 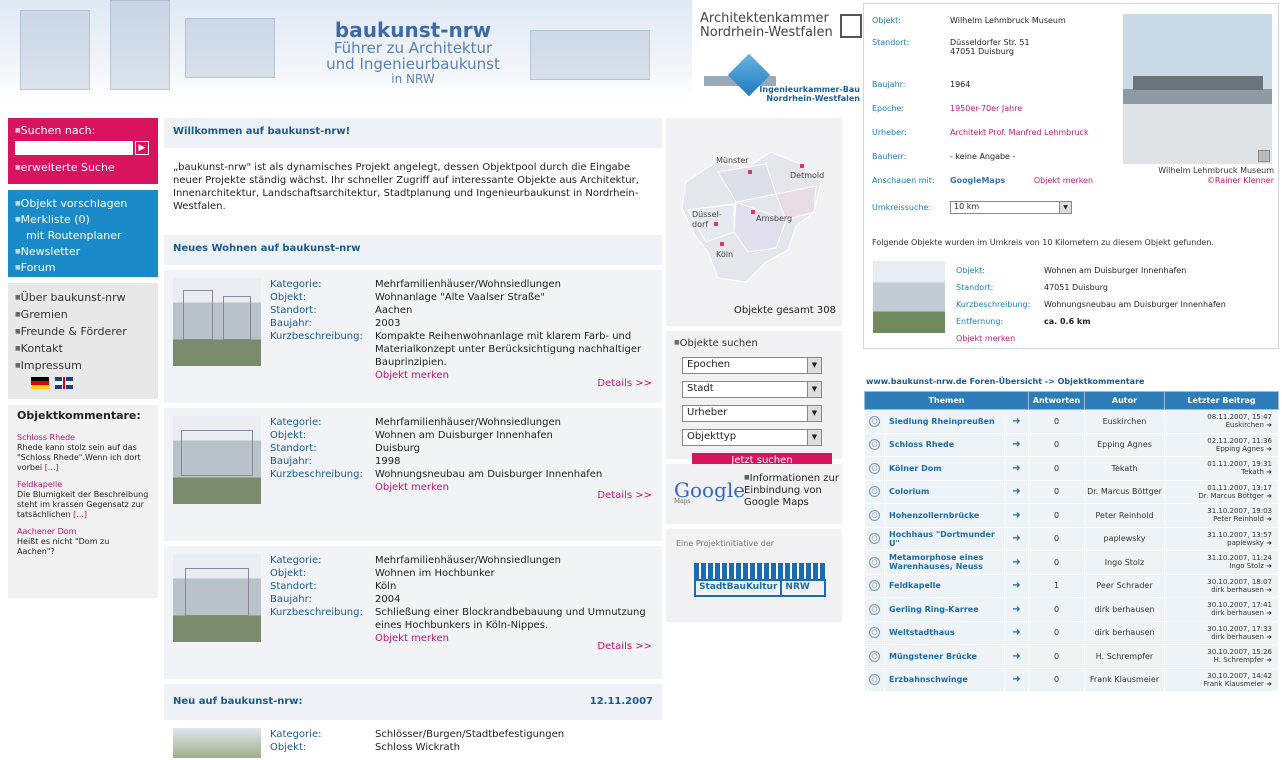 I want to click on last-post: 30.10.2007, 17:33 dirk berhausen ➜, so click(x=1221, y=632).